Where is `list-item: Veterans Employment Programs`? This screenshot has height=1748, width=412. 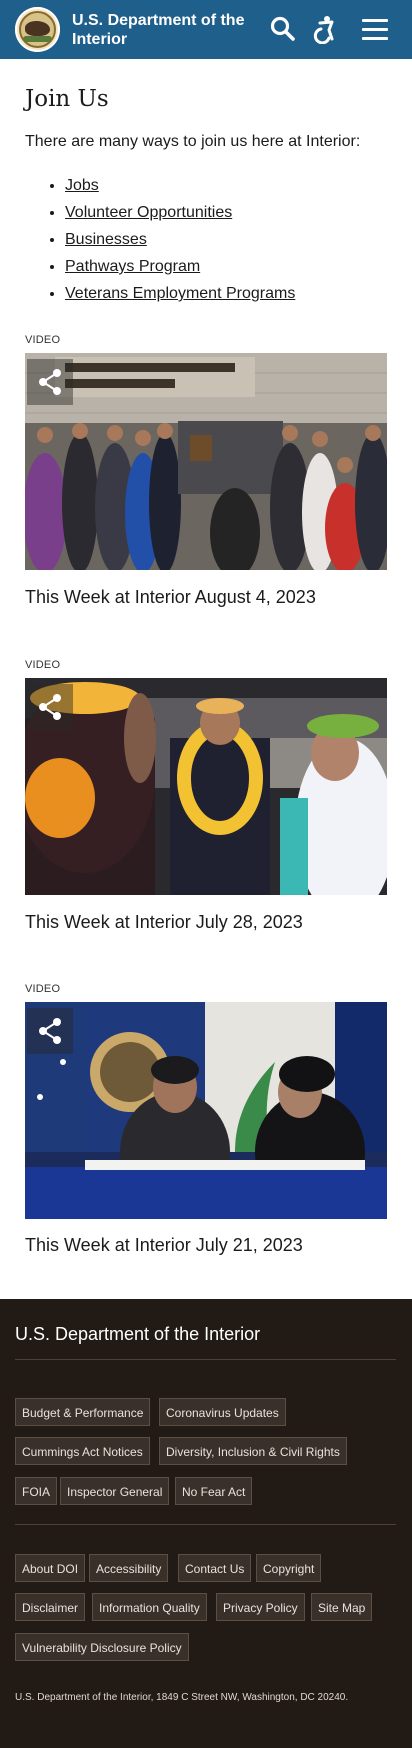
list-item: Veterans Employment Programs is located at coordinates (180, 293).